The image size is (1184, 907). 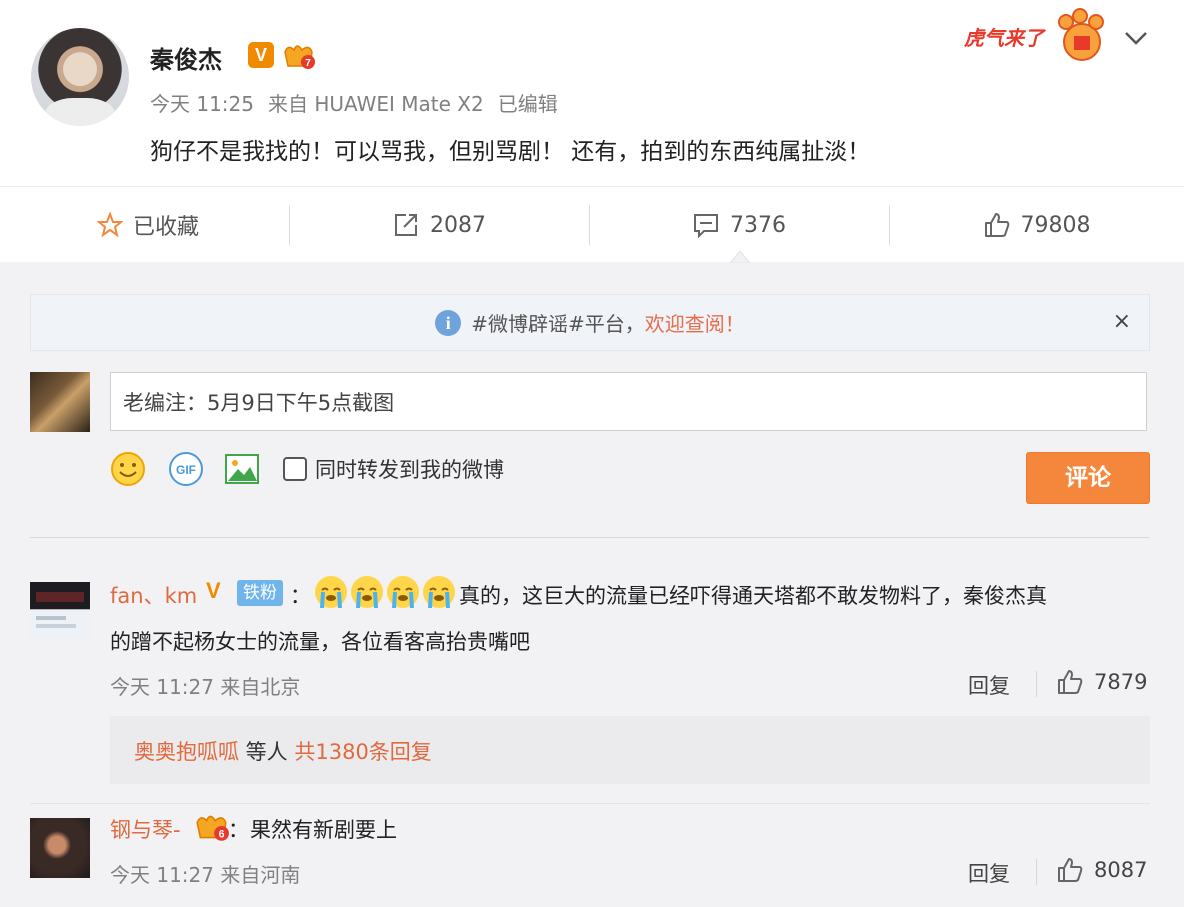 I want to click on post-text: 狗仔不是我找的！可以骂我，但别骂剧！ 还有，拍到的东西纯属扯淡！, so click(x=510, y=152).